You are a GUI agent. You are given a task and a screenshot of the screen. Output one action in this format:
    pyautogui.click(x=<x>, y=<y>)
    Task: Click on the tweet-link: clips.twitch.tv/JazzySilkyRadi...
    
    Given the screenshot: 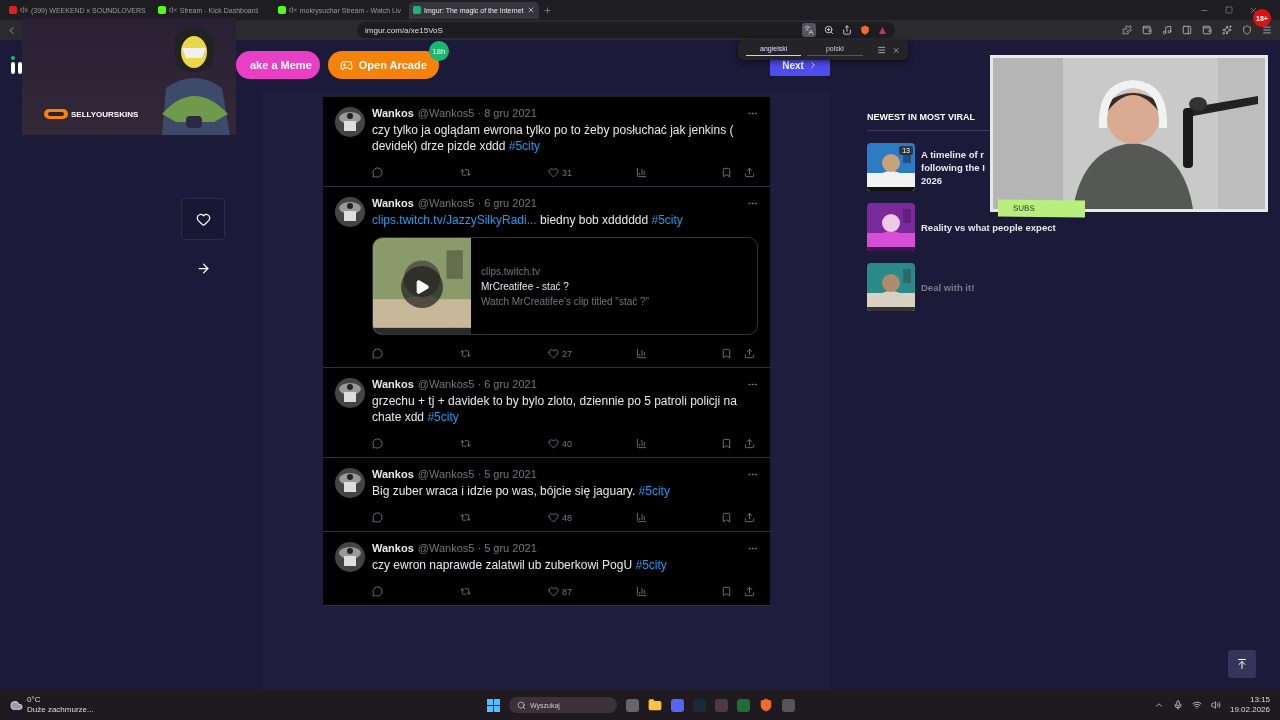 What is the action you would take?
    pyautogui.click(x=454, y=220)
    